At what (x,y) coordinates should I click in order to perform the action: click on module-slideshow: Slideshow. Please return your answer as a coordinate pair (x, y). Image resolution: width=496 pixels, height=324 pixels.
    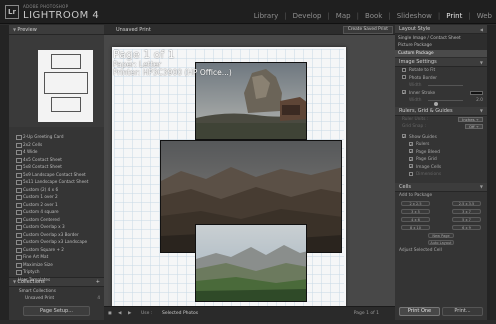
    Looking at the image, I should click on (414, 16).